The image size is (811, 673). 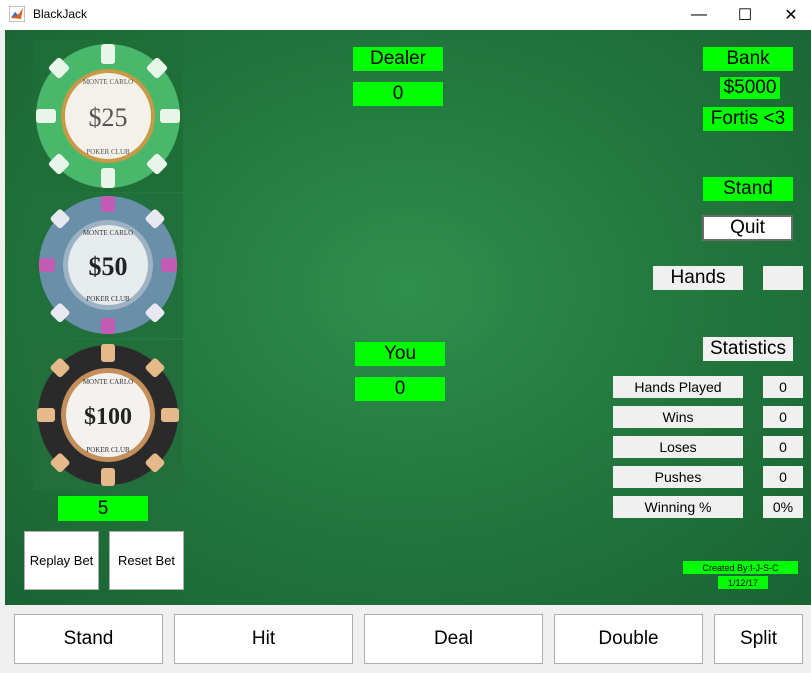 I want to click on dealer-score: 0, so click(x=398, y=94).